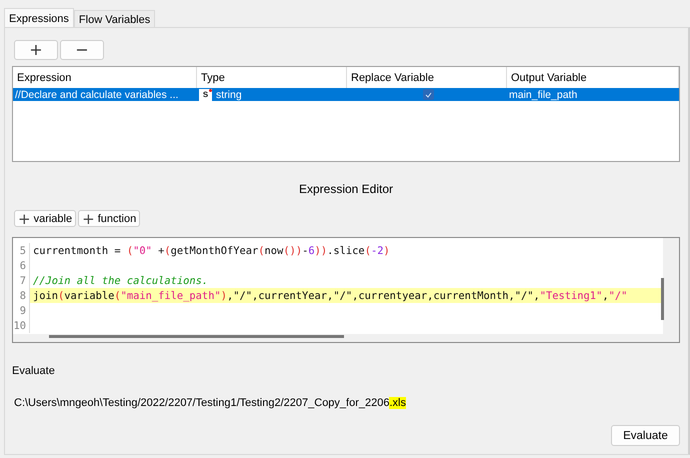 The height and width of the screenshot is (458, 690). I want to click on string-type-icon: s, so click(205, 94).